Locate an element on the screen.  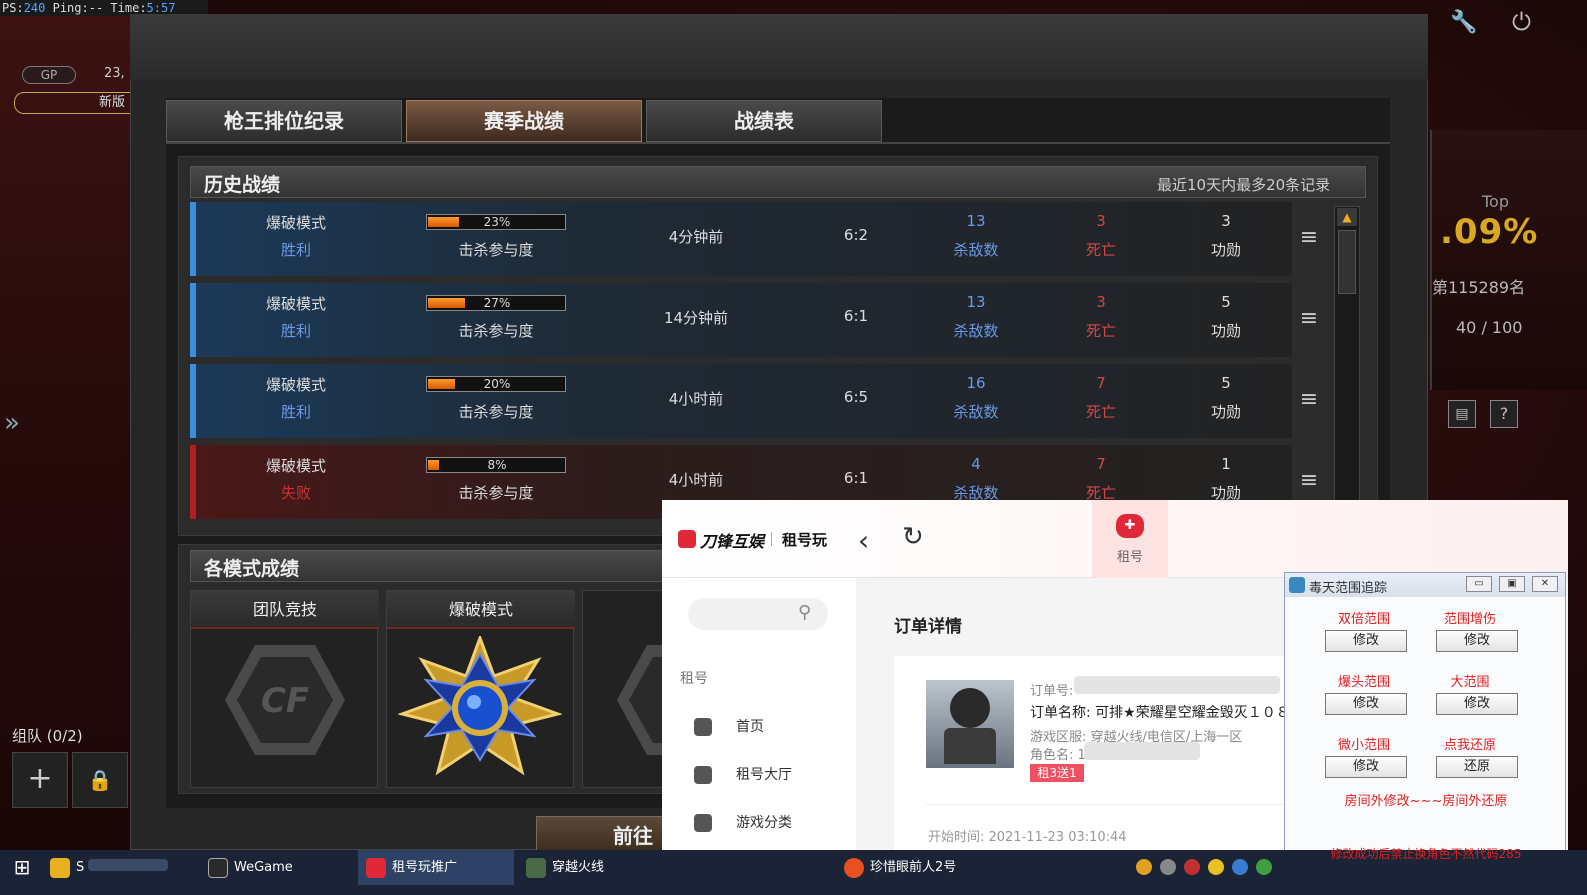
taskbar-item: S is located at coordinates (114, 867).